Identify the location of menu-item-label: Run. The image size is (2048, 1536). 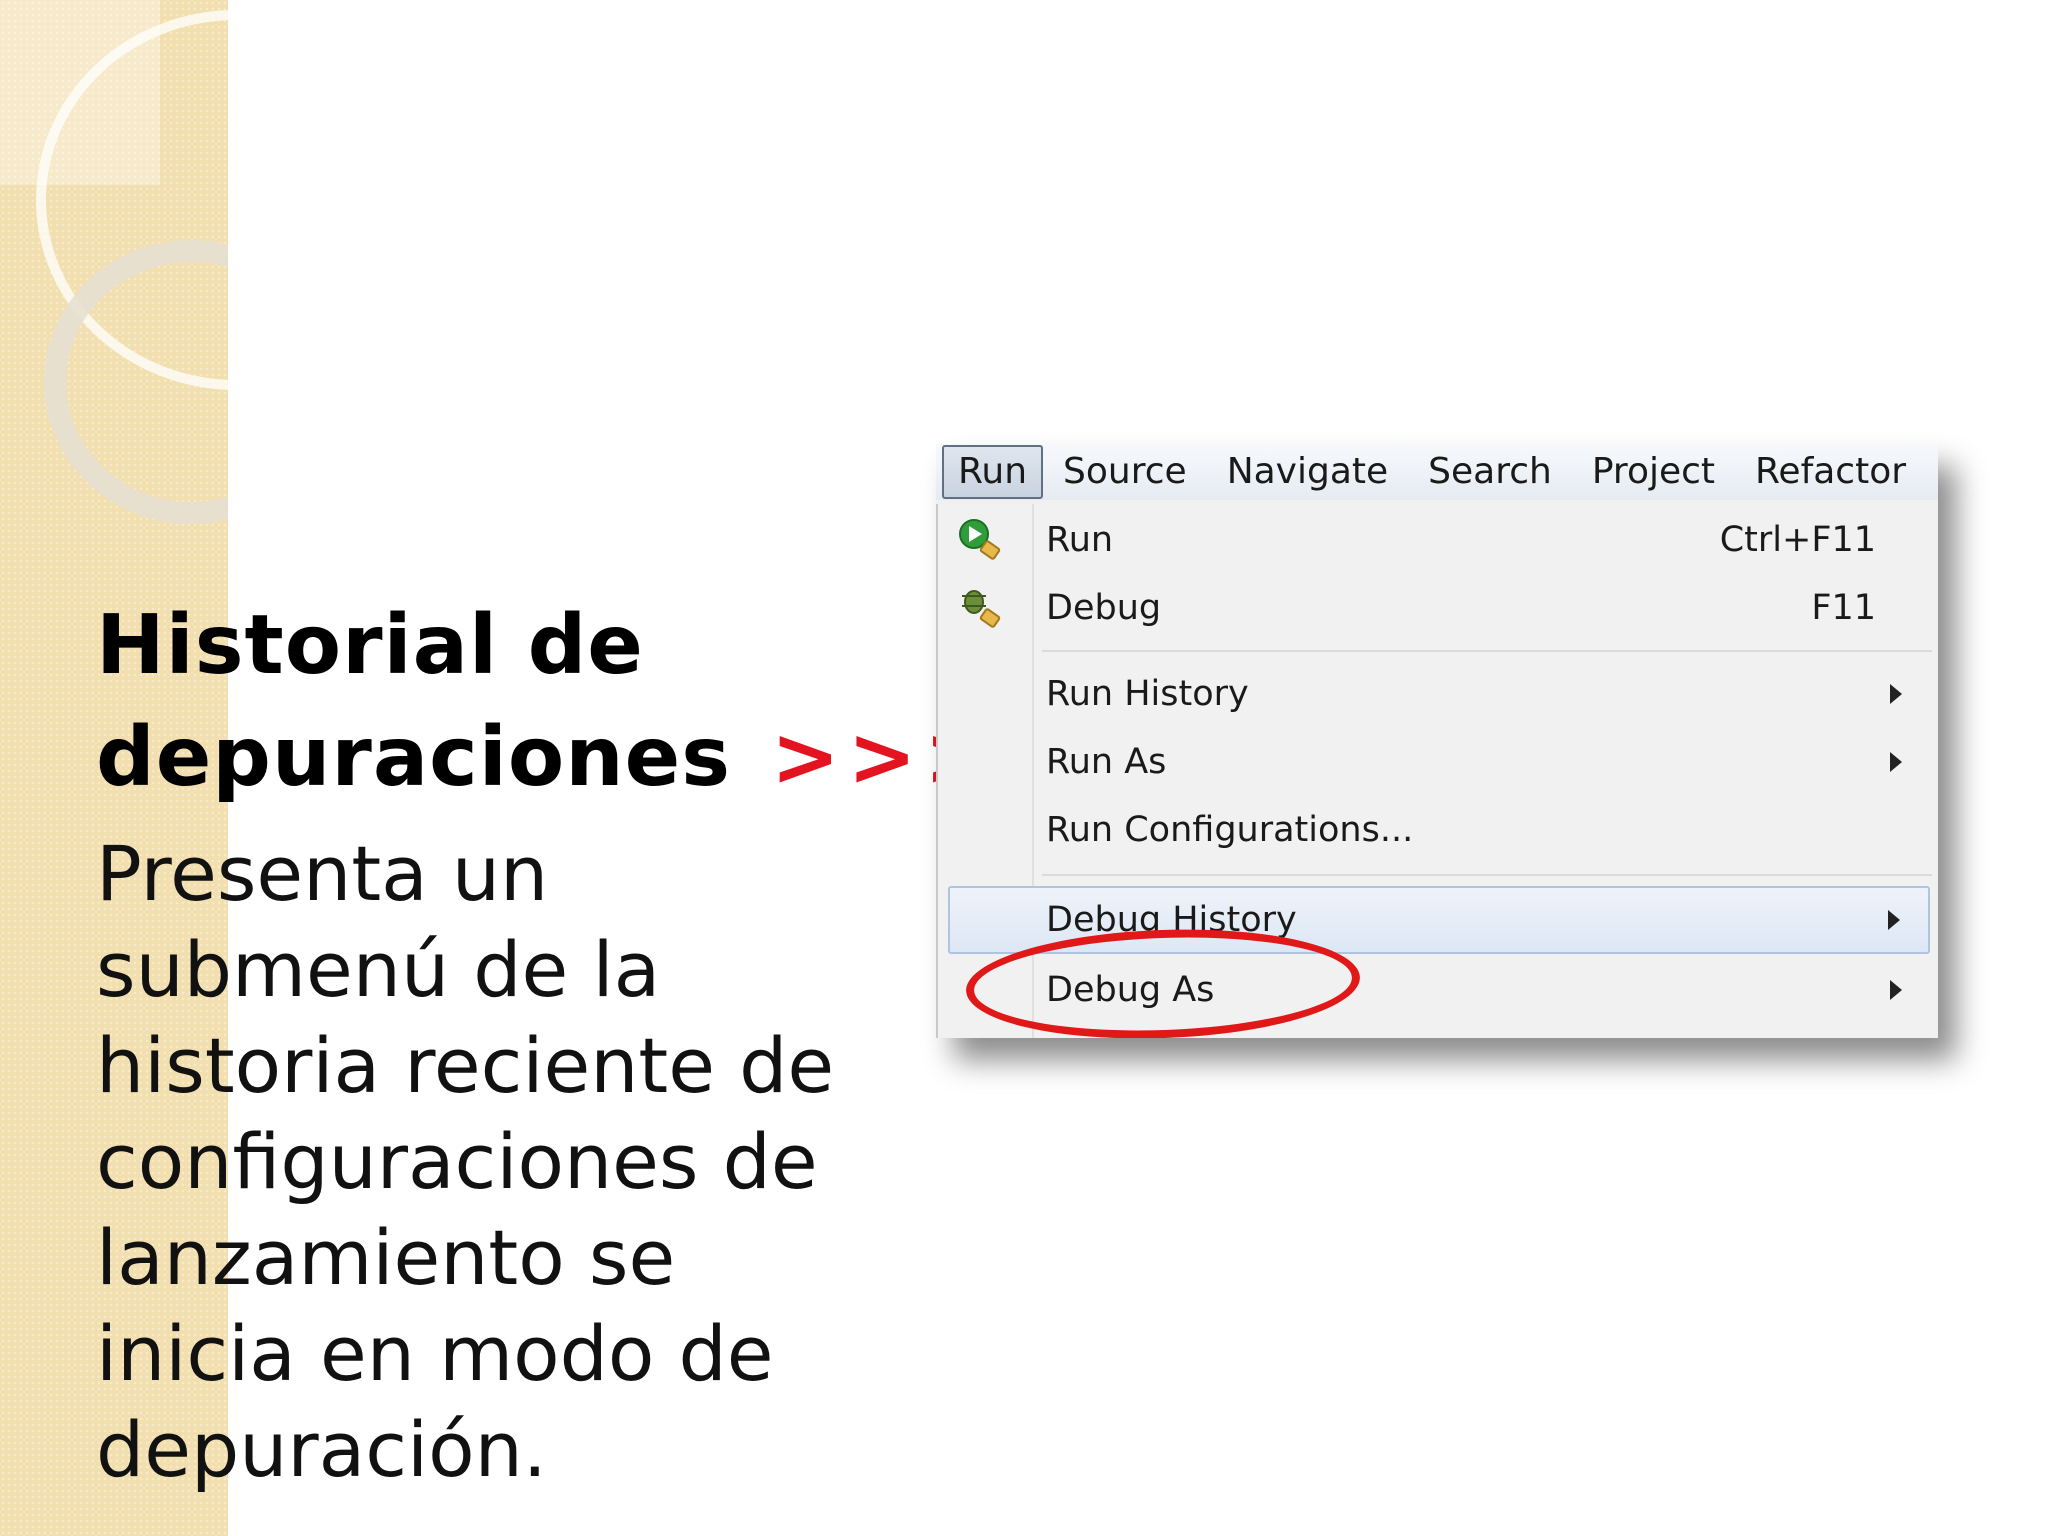
(1080, 540).